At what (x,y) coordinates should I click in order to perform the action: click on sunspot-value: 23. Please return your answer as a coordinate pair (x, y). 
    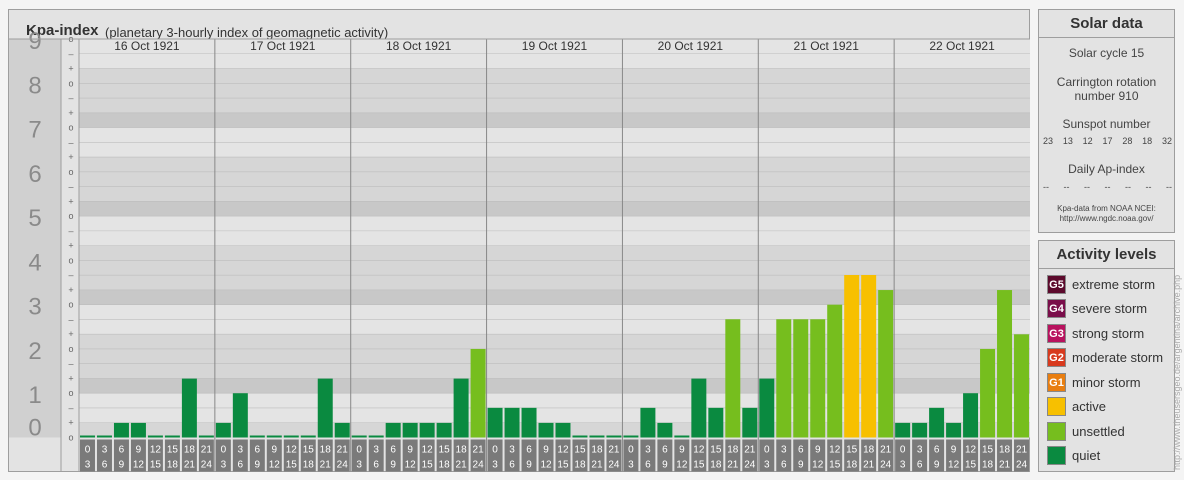
    Looking at the image, I should click on (1048, 141).